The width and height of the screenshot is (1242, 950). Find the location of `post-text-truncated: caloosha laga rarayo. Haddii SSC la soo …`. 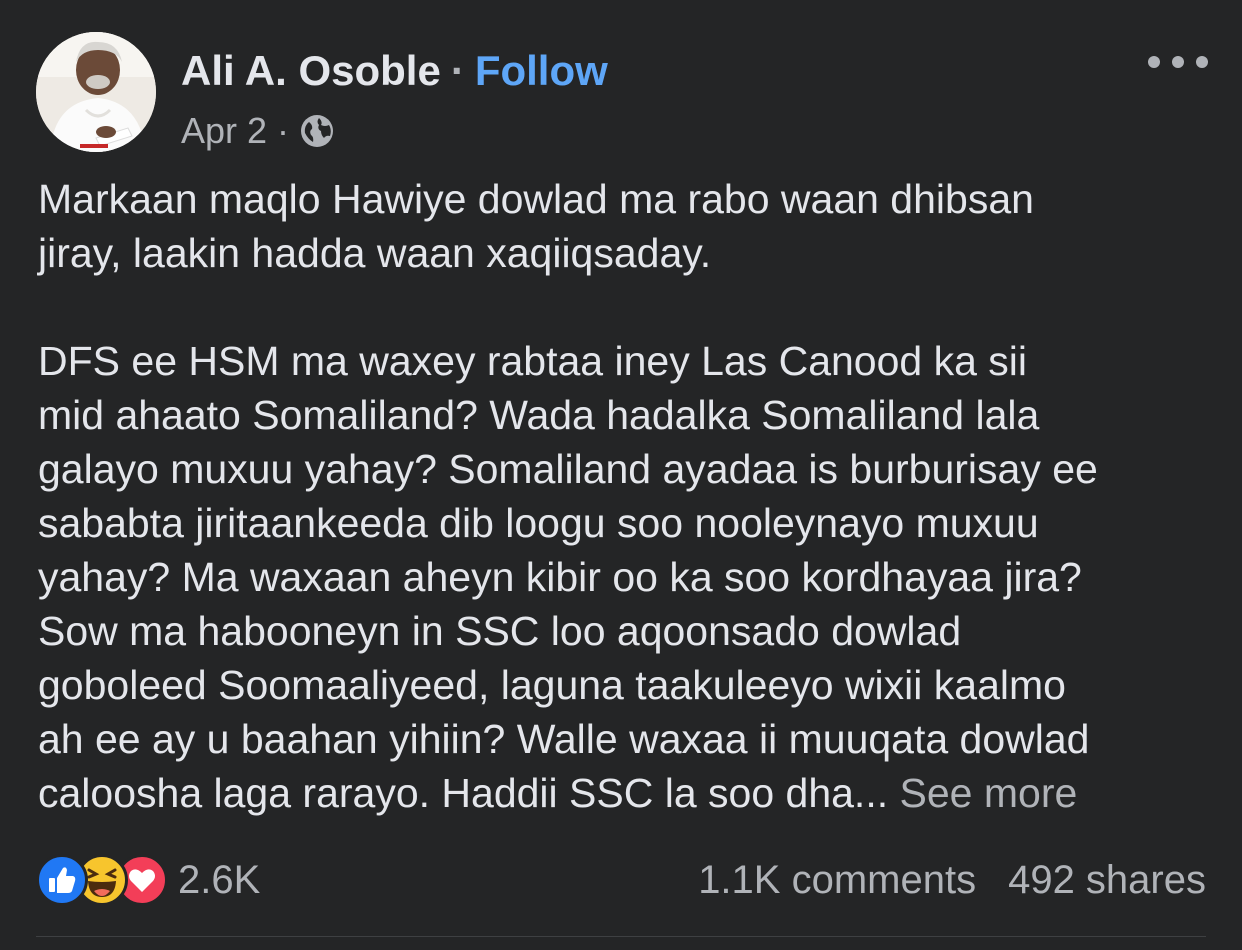

post-text-truncated: caloosha laga rarayo. Haddii SSC la soo … is located at coordinates (463, 793).